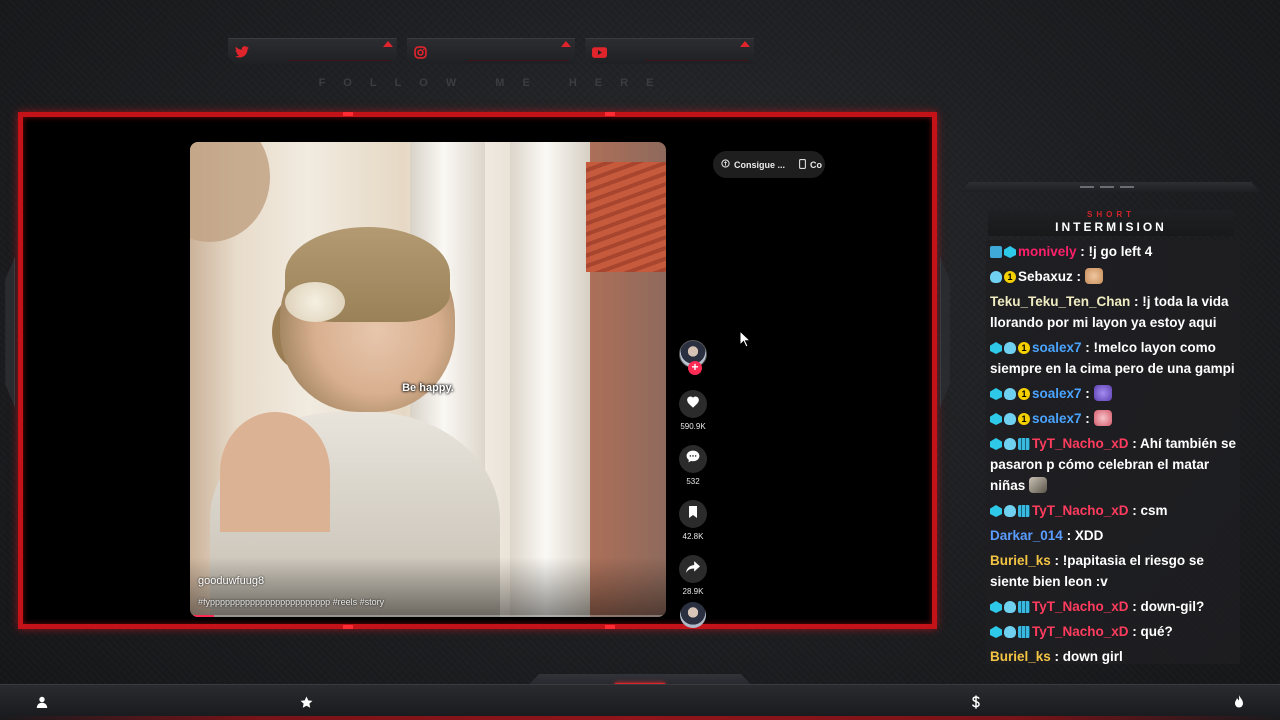 The height and width of the screenshot is (720, 1280). What do you see at coordinates (640, 718) in the screenshot?
I see `bottom-glow` at bounding box center [640, 718].